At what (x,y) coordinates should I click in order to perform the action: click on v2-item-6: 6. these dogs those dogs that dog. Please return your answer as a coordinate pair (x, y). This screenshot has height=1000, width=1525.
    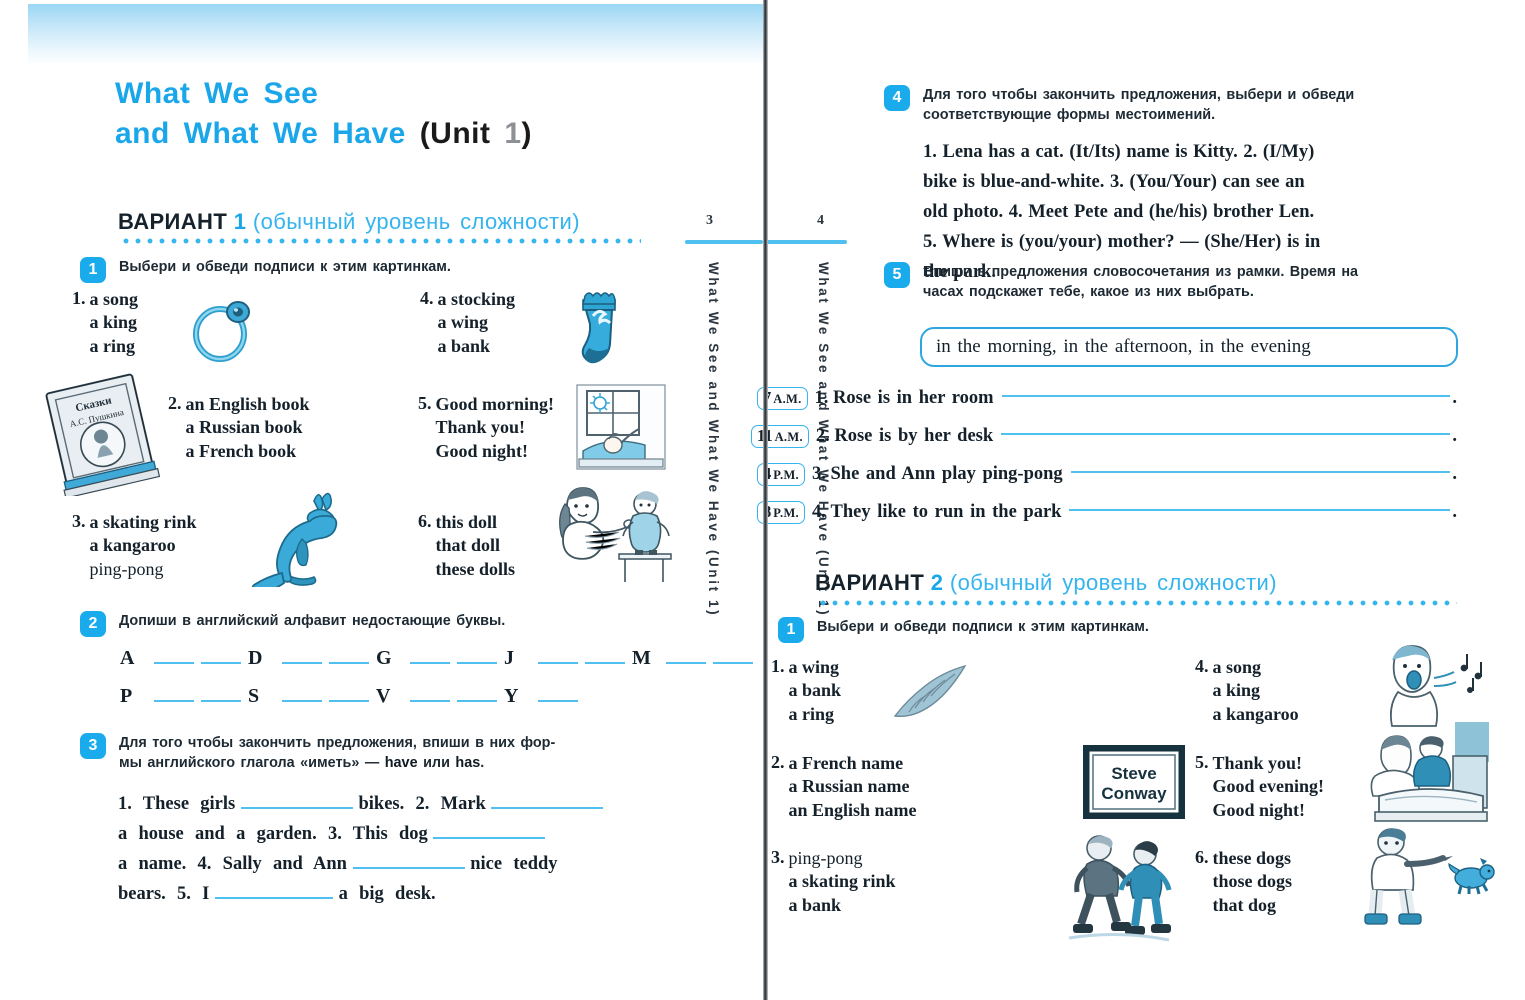
    Looking at the image, I should click on (1243, 882).